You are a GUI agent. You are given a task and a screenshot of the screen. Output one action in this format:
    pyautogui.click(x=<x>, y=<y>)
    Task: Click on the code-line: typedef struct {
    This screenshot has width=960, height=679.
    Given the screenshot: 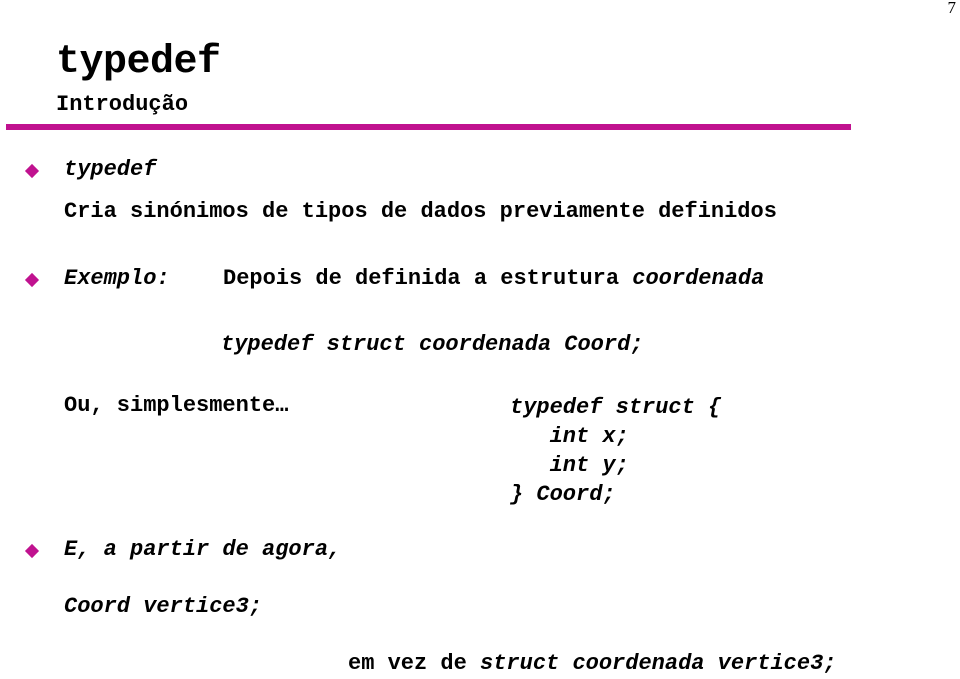 What is the action you would take?
    pyautogui.click(x=616, y=407)
    